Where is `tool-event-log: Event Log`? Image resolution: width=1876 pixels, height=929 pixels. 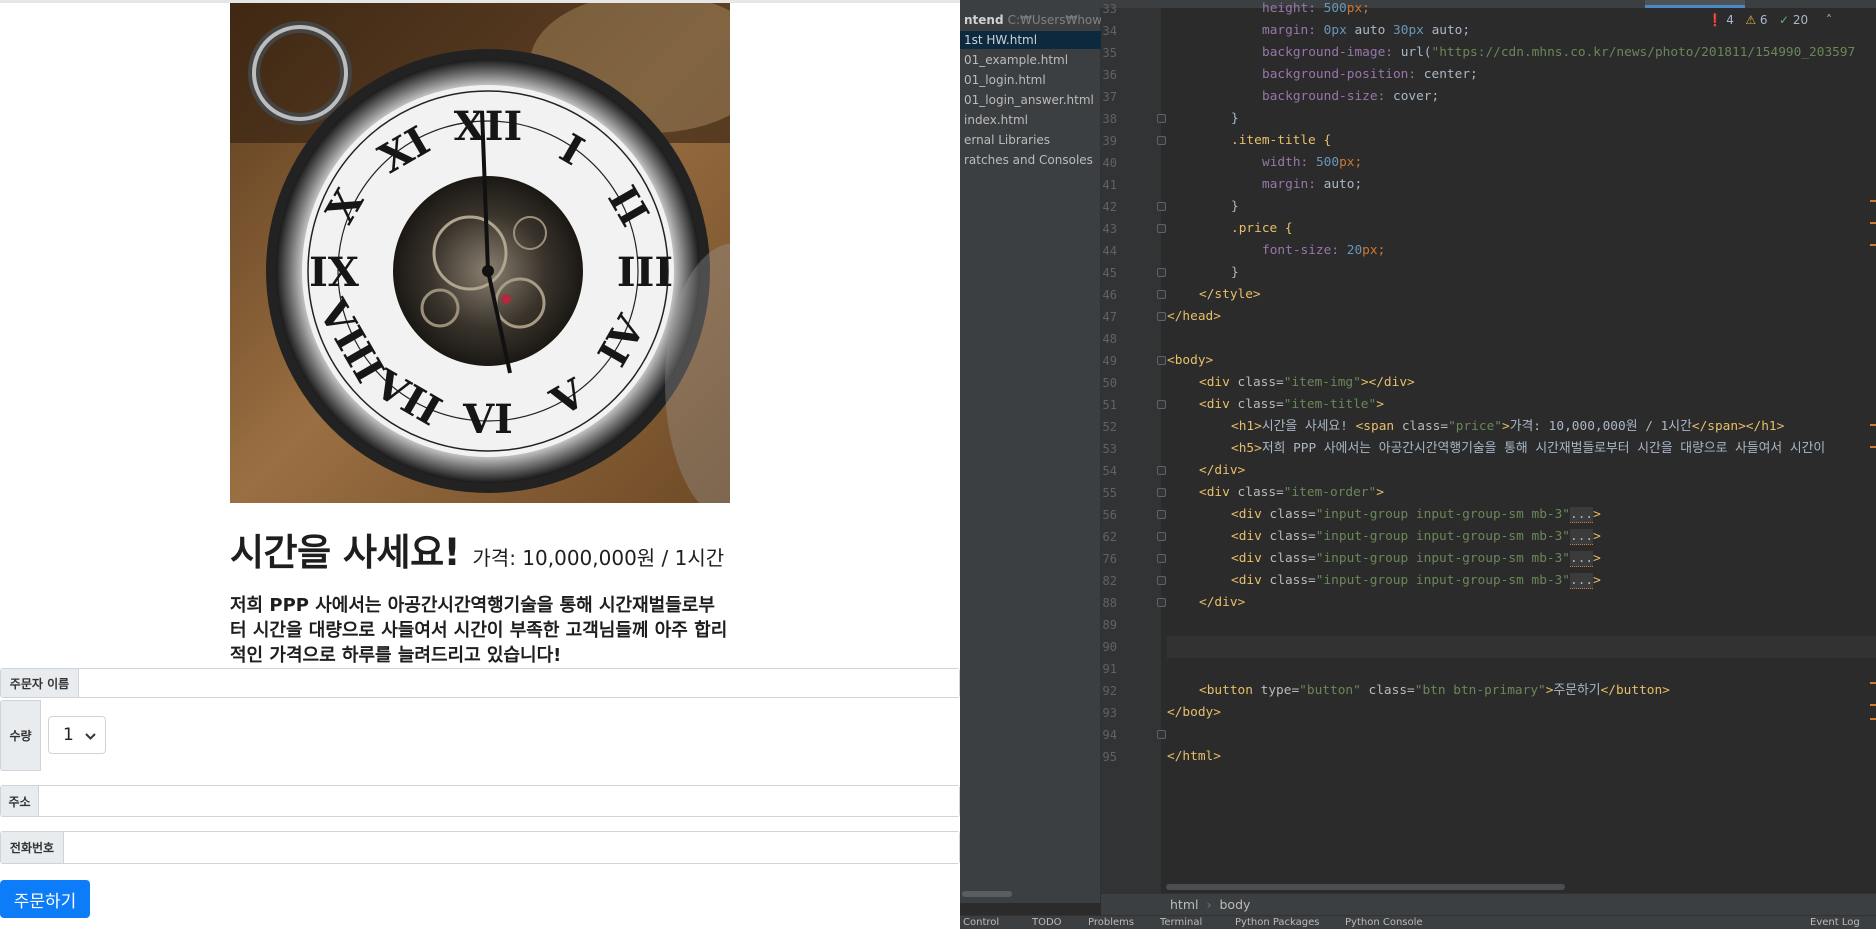 tool-event-log: Event Log is located at coordinates (1835, 922).